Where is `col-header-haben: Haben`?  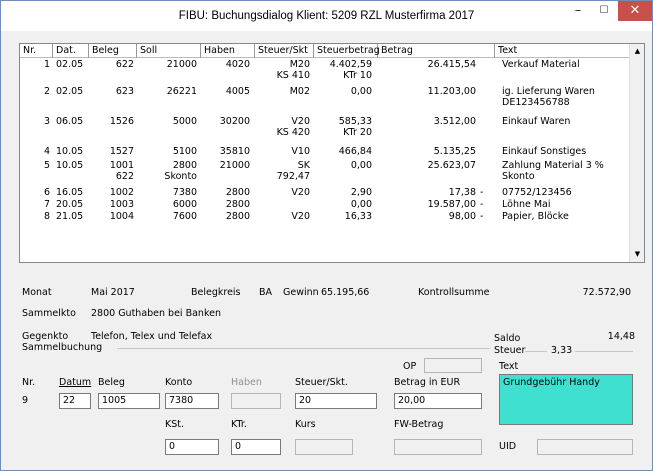
col-header-haben: Haben is located at coordinates (228, 51).